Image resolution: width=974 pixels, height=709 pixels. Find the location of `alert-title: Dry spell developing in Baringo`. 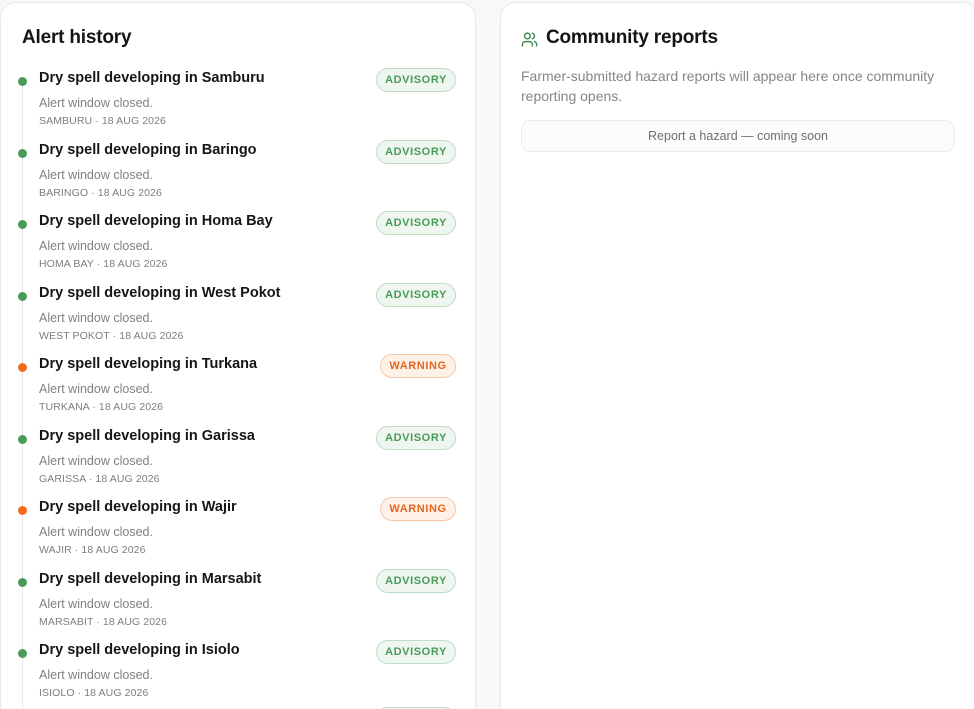

alert-title: Dry spell developing in Baringo is located at coordinates (148, 150).